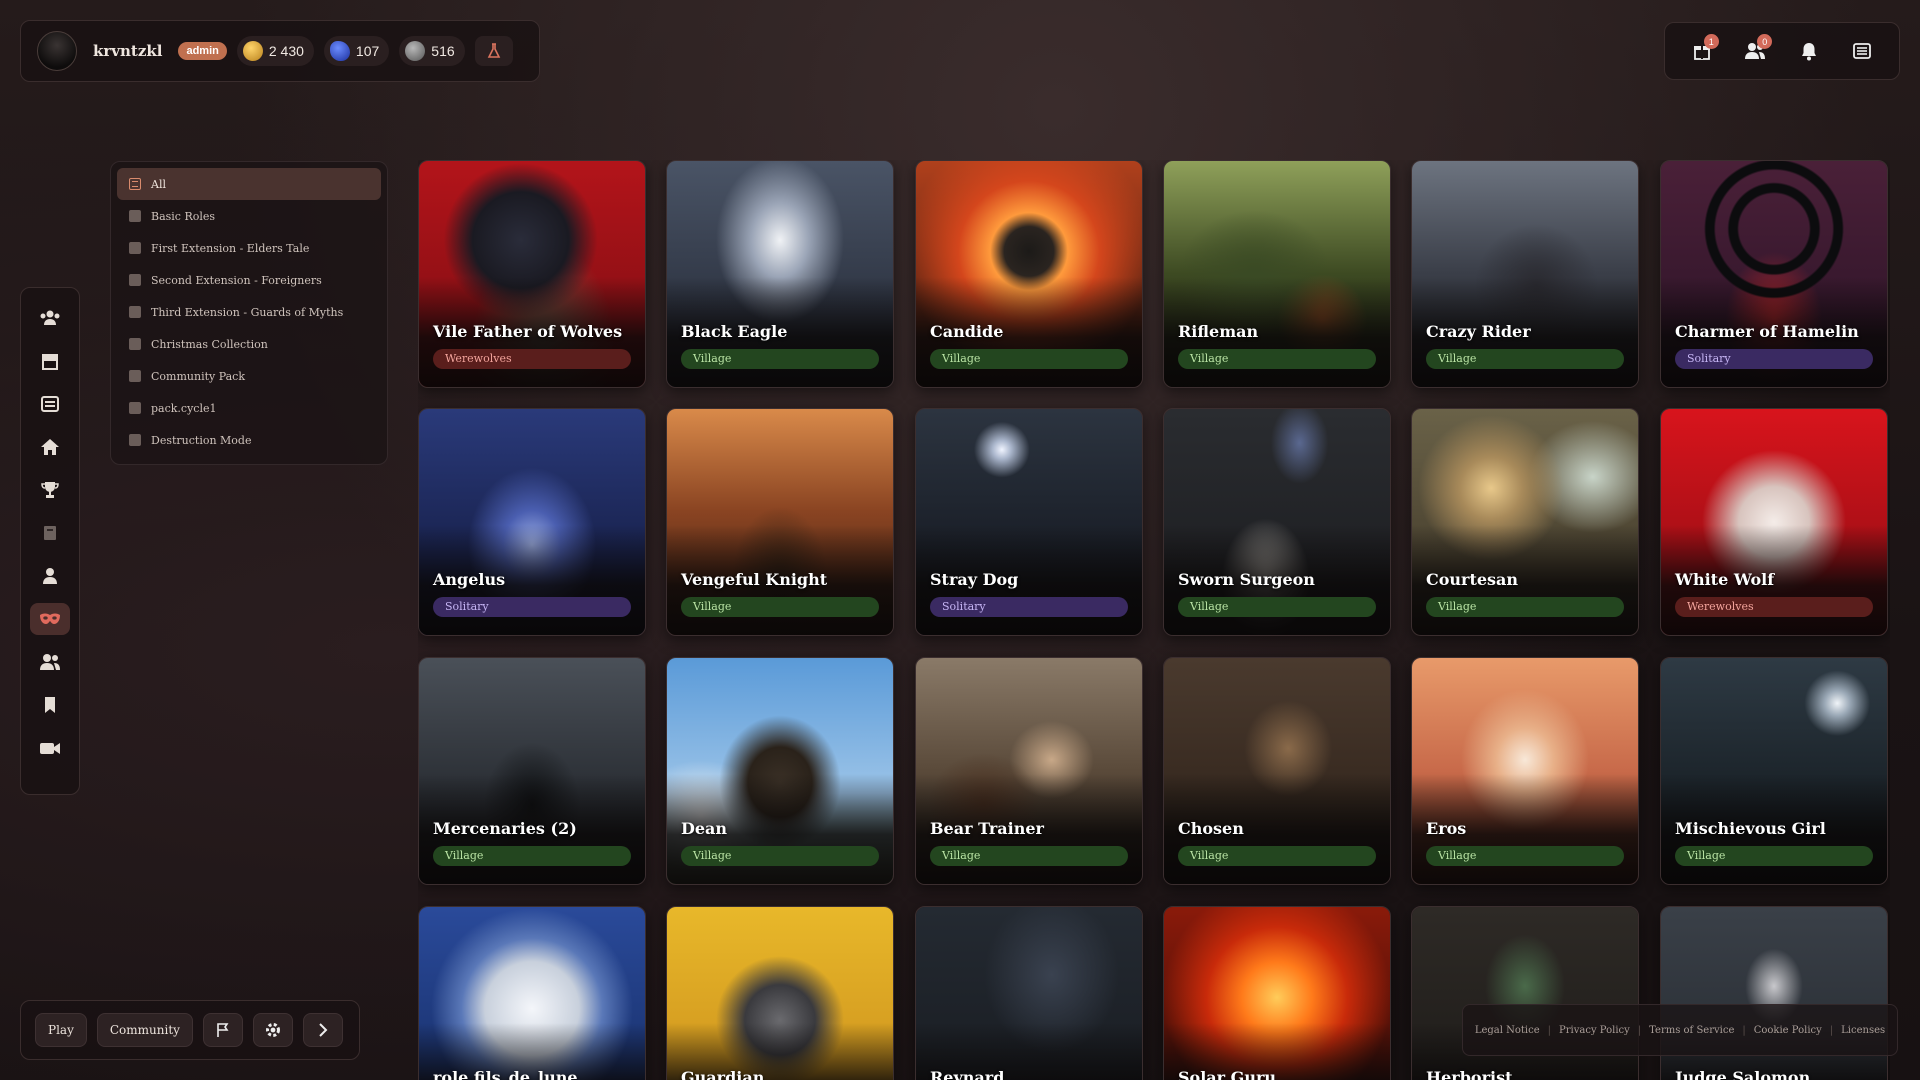 The height and width of the screenshot is (1080, 1920). What do you see at coordinates (339, 51) in the screenshot?
I see `gem-icon` at bounding box center [339, 51].